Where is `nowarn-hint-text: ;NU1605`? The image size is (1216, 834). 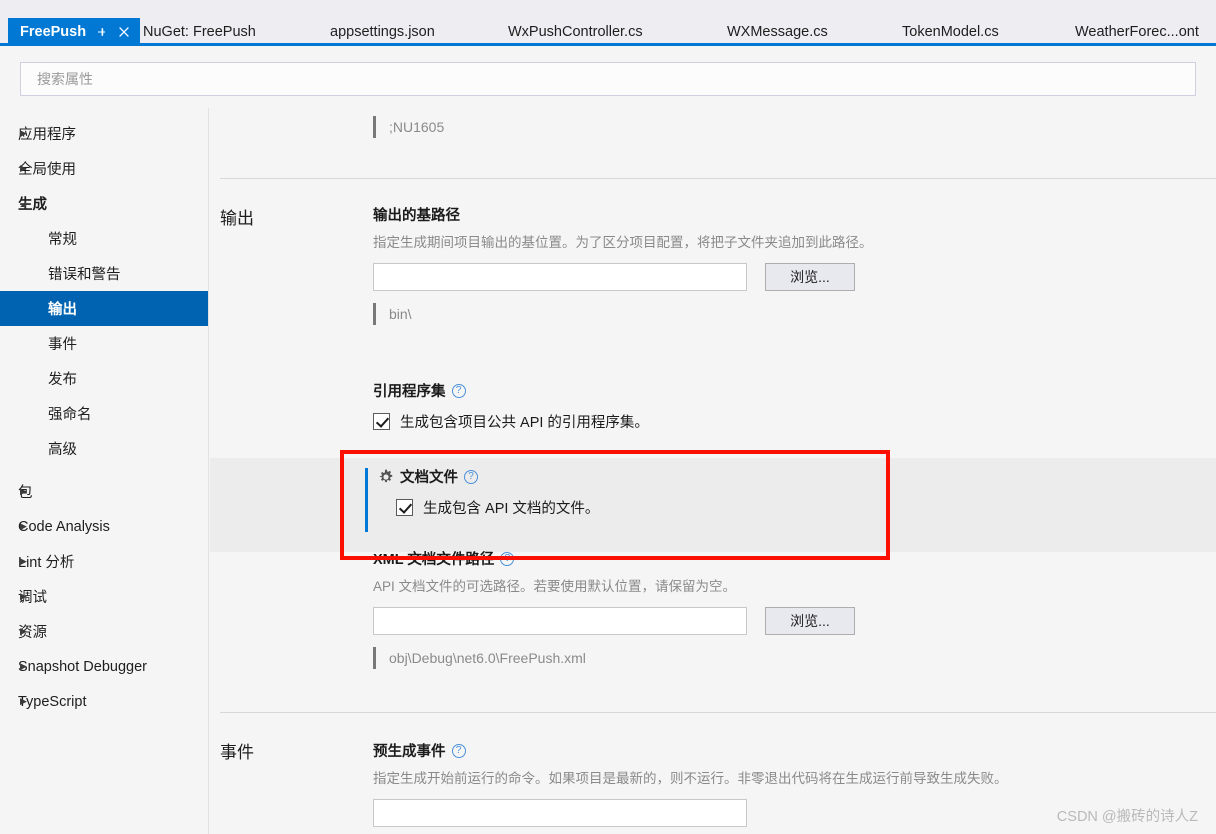 nowarn-hint-text: ;NU1605 is located at coordinates (417, 127).